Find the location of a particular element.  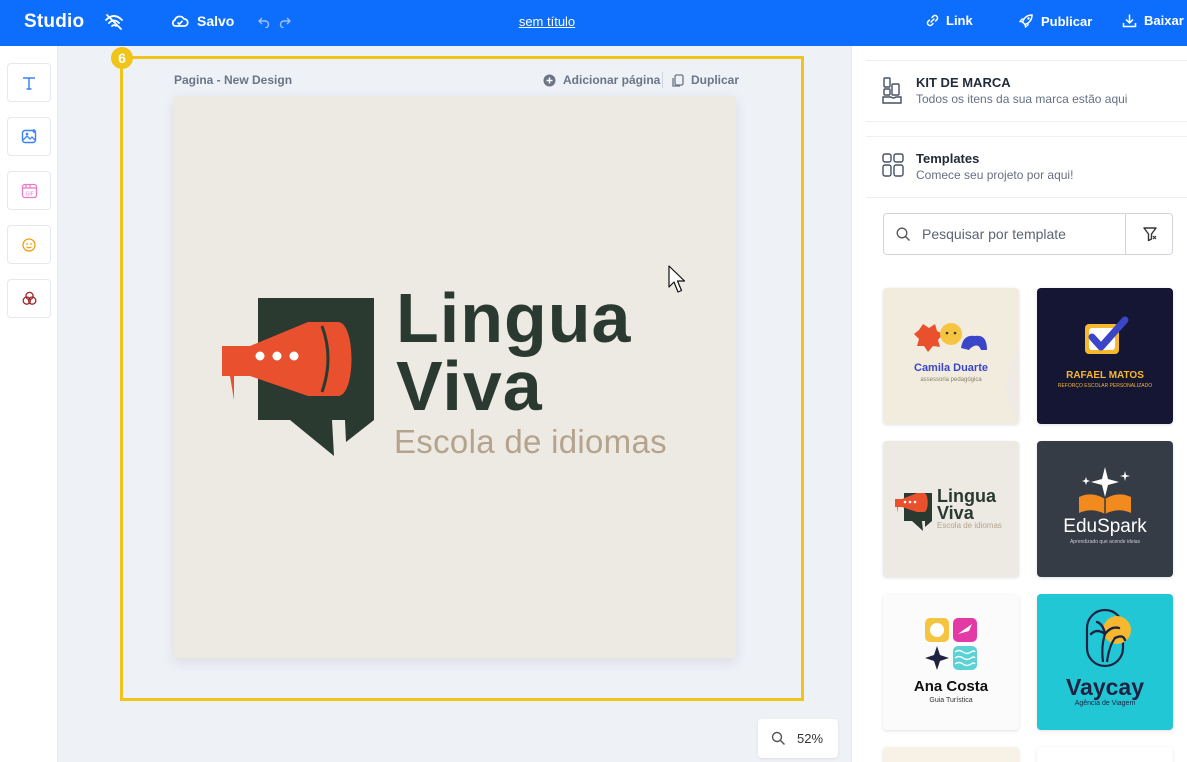

download-label: Baixar is located at coordinates (1164, 20).